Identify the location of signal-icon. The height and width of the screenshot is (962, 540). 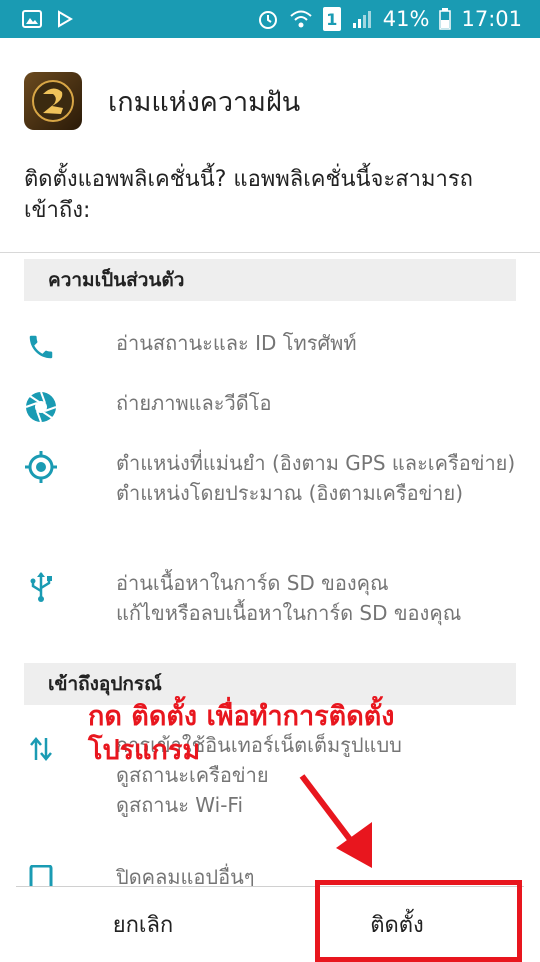
(362, 19).